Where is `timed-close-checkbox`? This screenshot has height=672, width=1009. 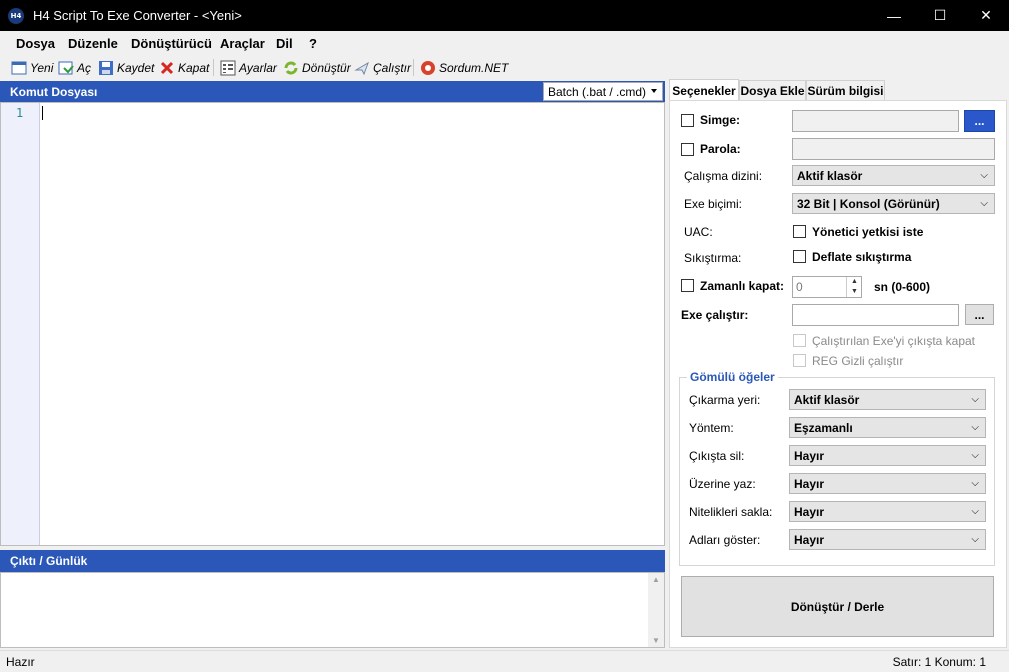
timed-close-checkbox is located at coordinates (687, 285).